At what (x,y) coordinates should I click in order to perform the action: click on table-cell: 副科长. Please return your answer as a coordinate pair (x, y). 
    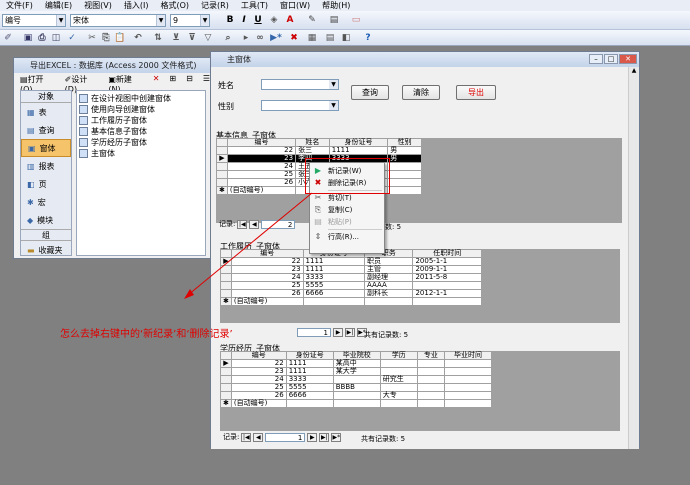
    Looking at the image, I should click on (389, 293).